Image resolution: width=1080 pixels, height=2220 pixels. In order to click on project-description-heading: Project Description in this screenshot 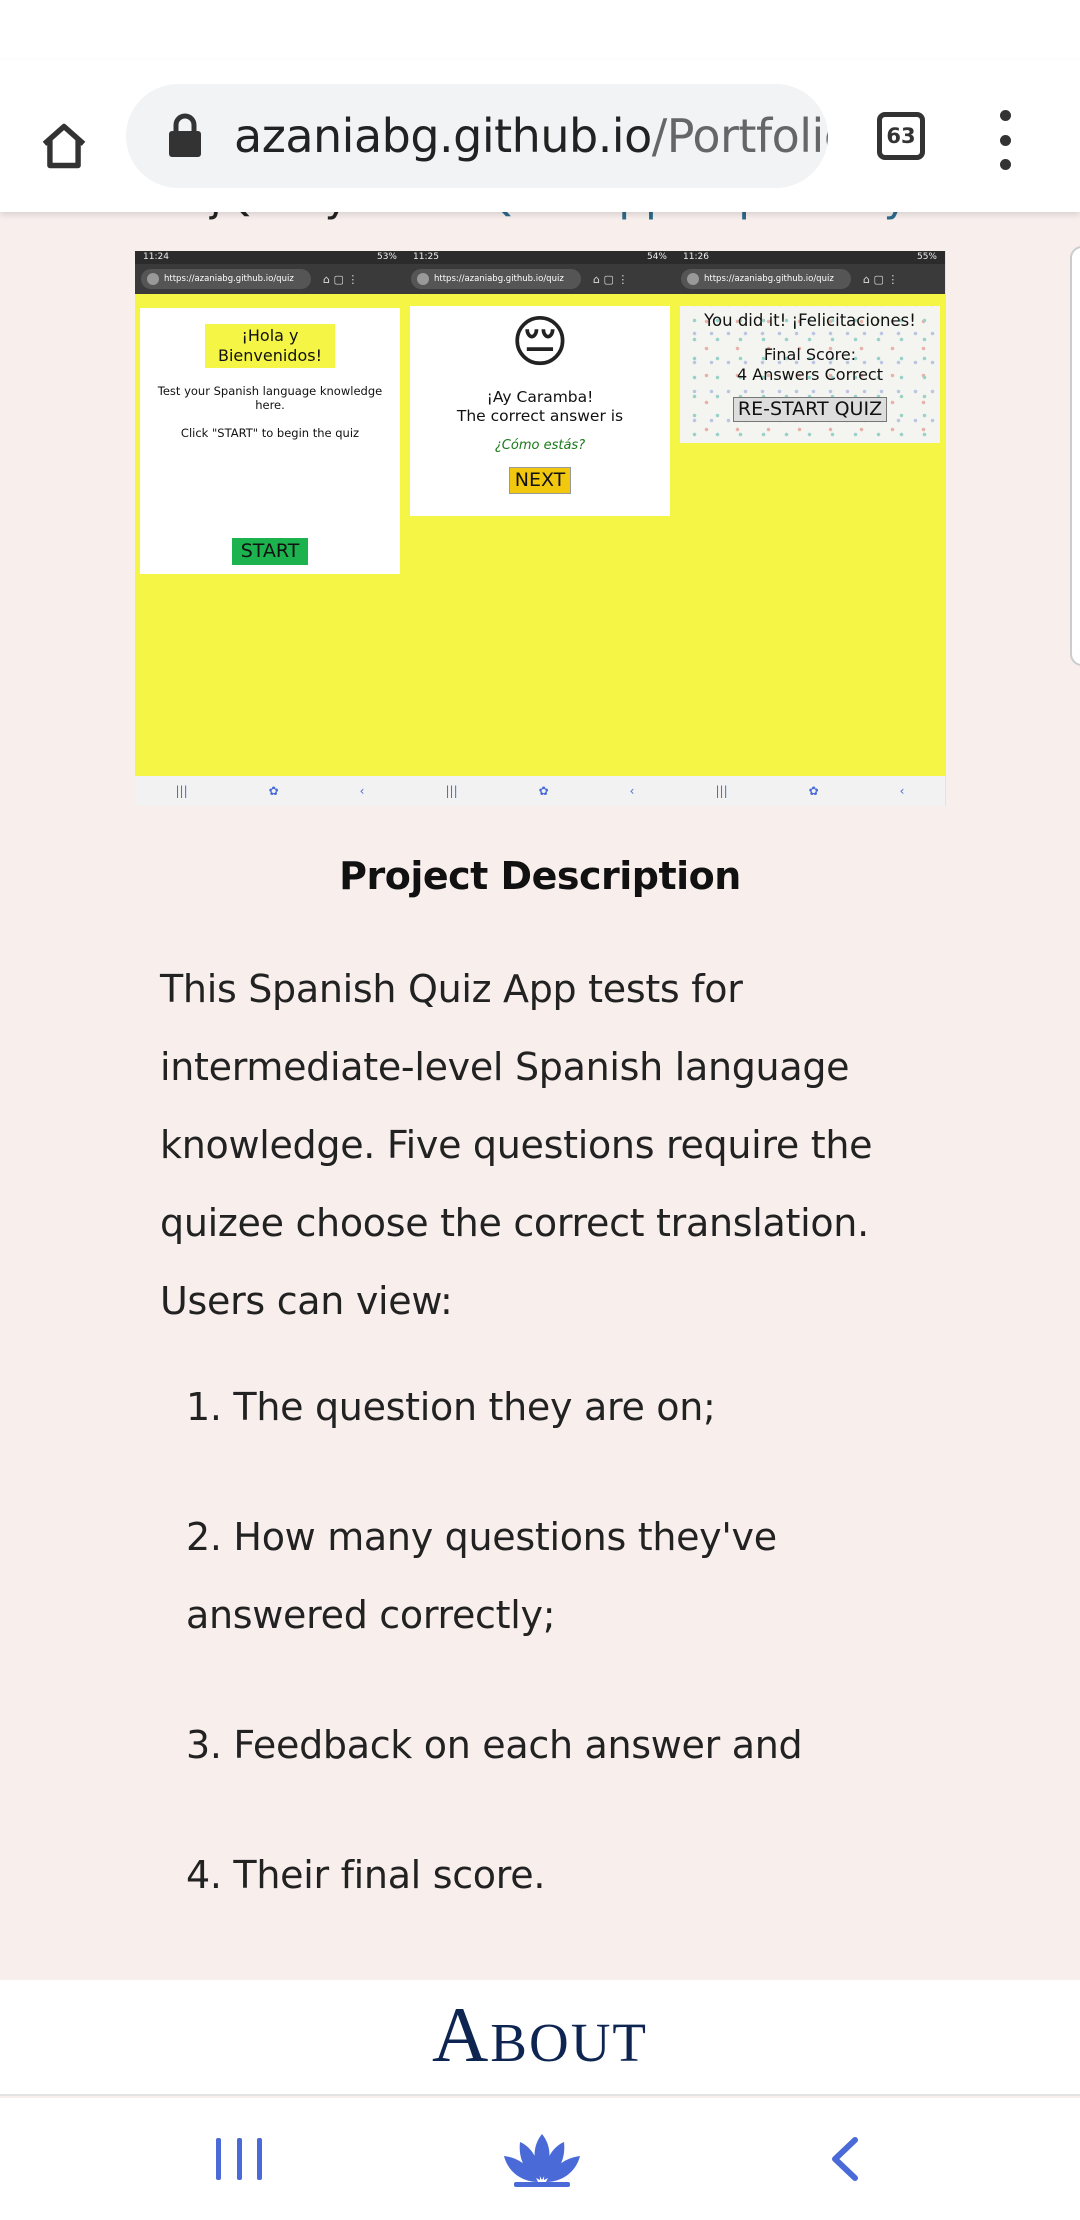, I will do `click(540, 876)`.